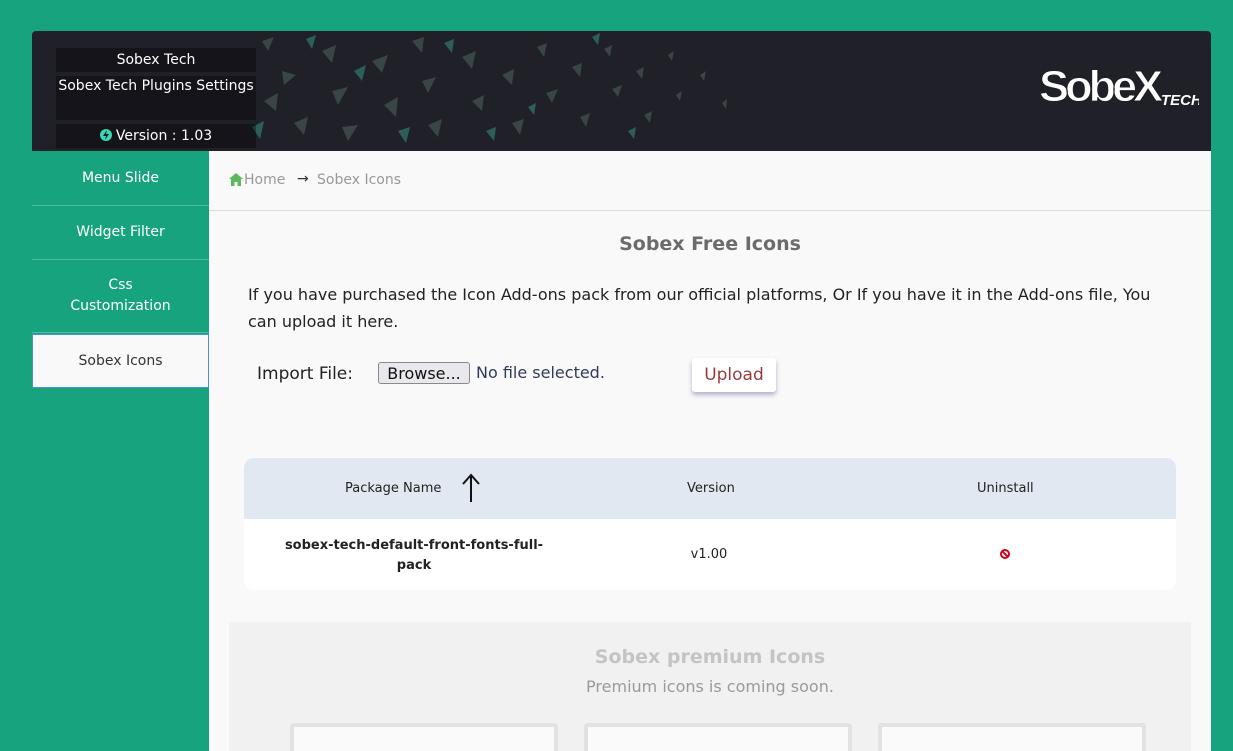 The height and width of the screenshot is (751, 1233). Describe the element at coordinates (305, 374) in the screenshot. I see `import-file-label: Import File:` at that location.